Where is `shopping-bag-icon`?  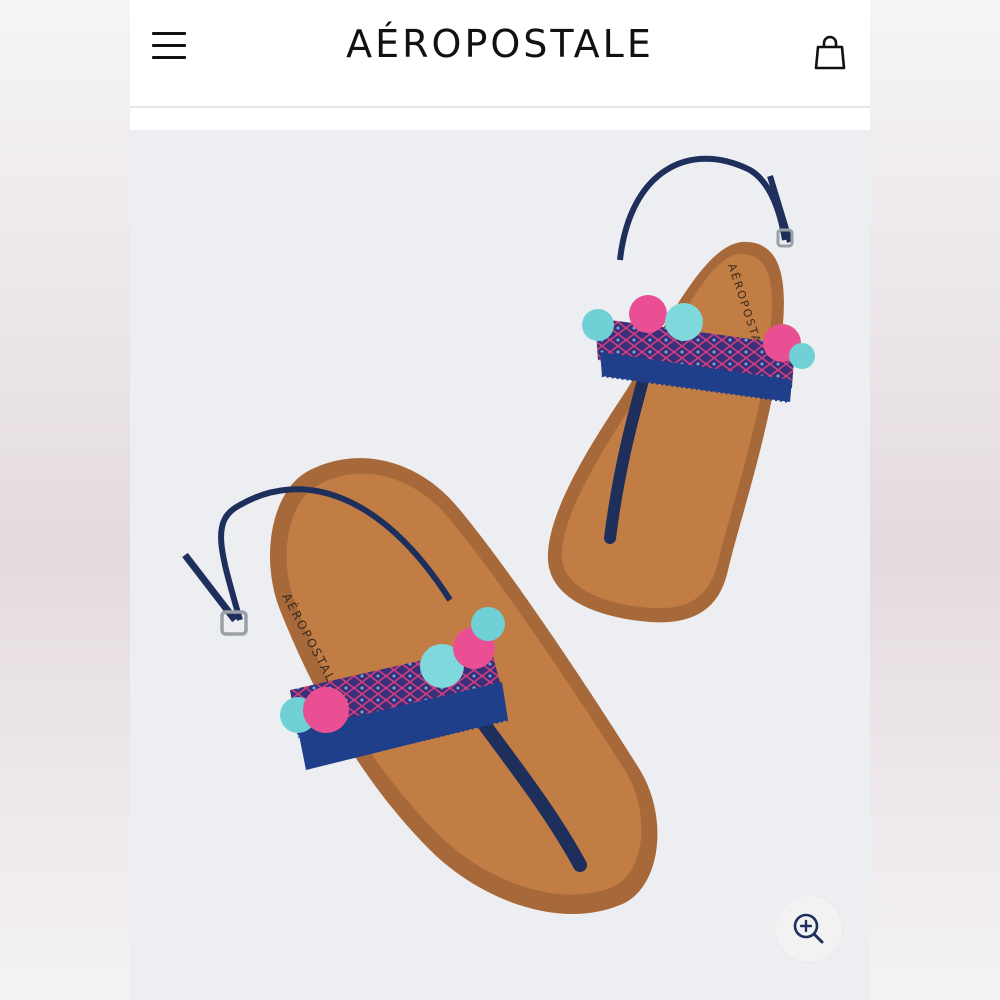
shopping-bag-icon is located at coordinates (830, 52).